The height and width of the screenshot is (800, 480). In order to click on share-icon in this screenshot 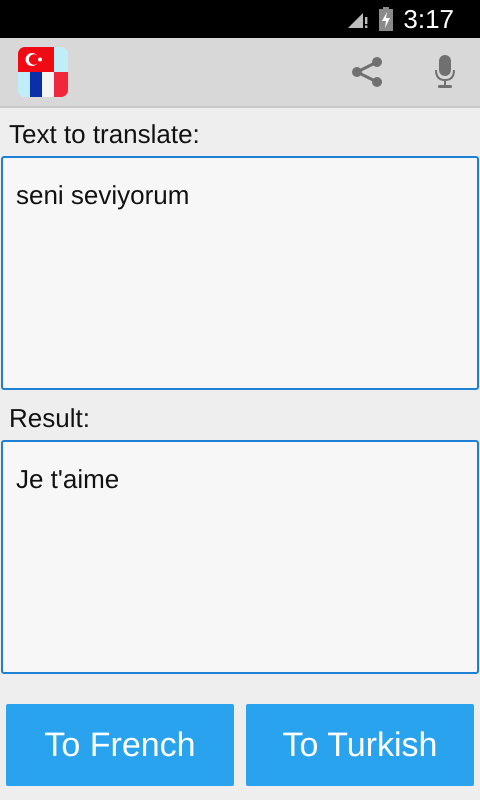, I will do `click(367, 72)`.